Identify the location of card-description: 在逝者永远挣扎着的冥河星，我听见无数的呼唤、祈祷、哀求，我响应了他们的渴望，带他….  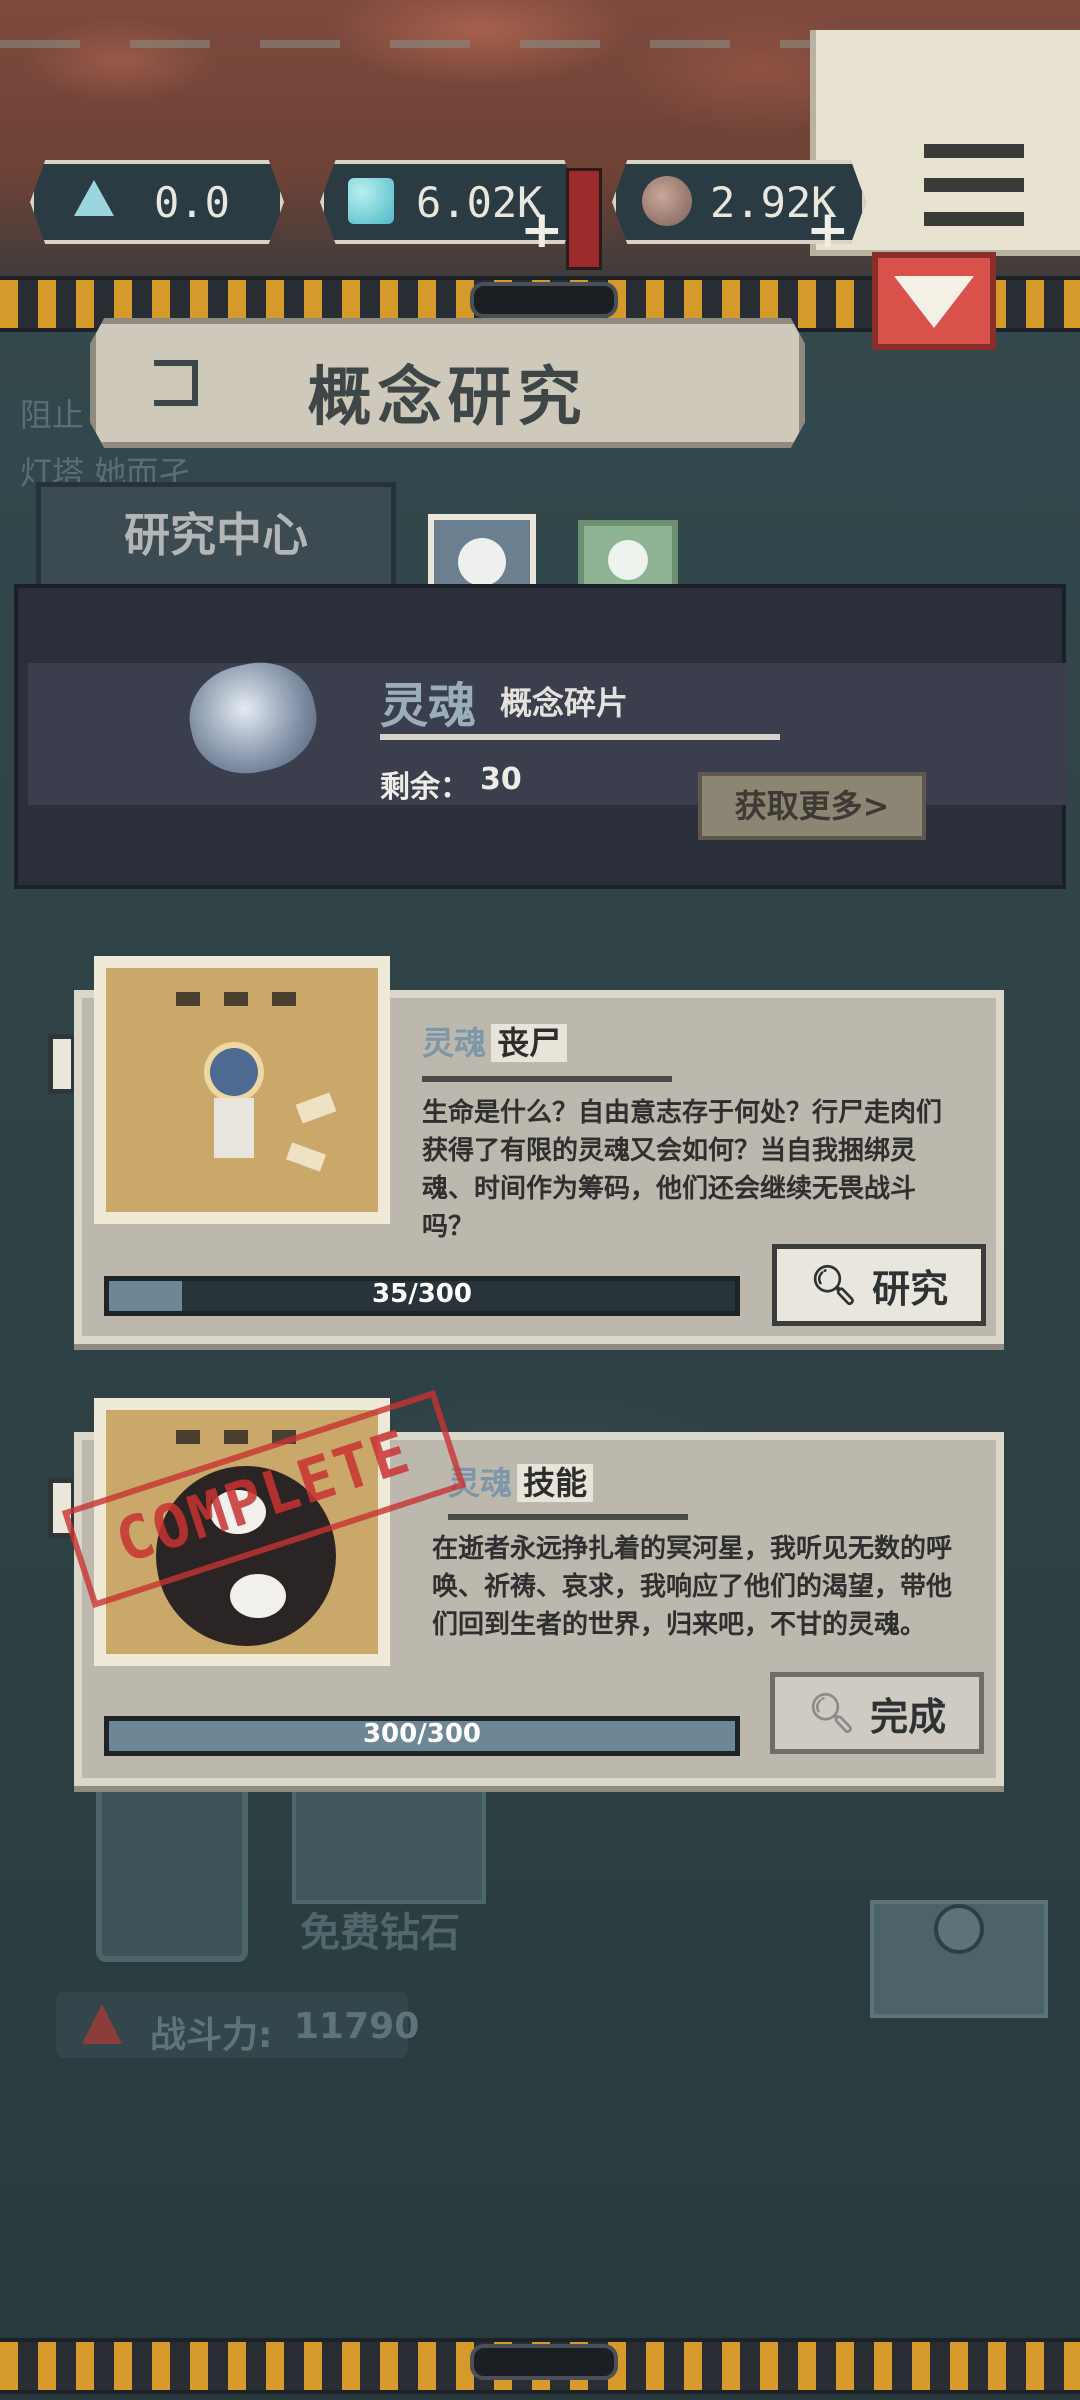
(692, 1587).